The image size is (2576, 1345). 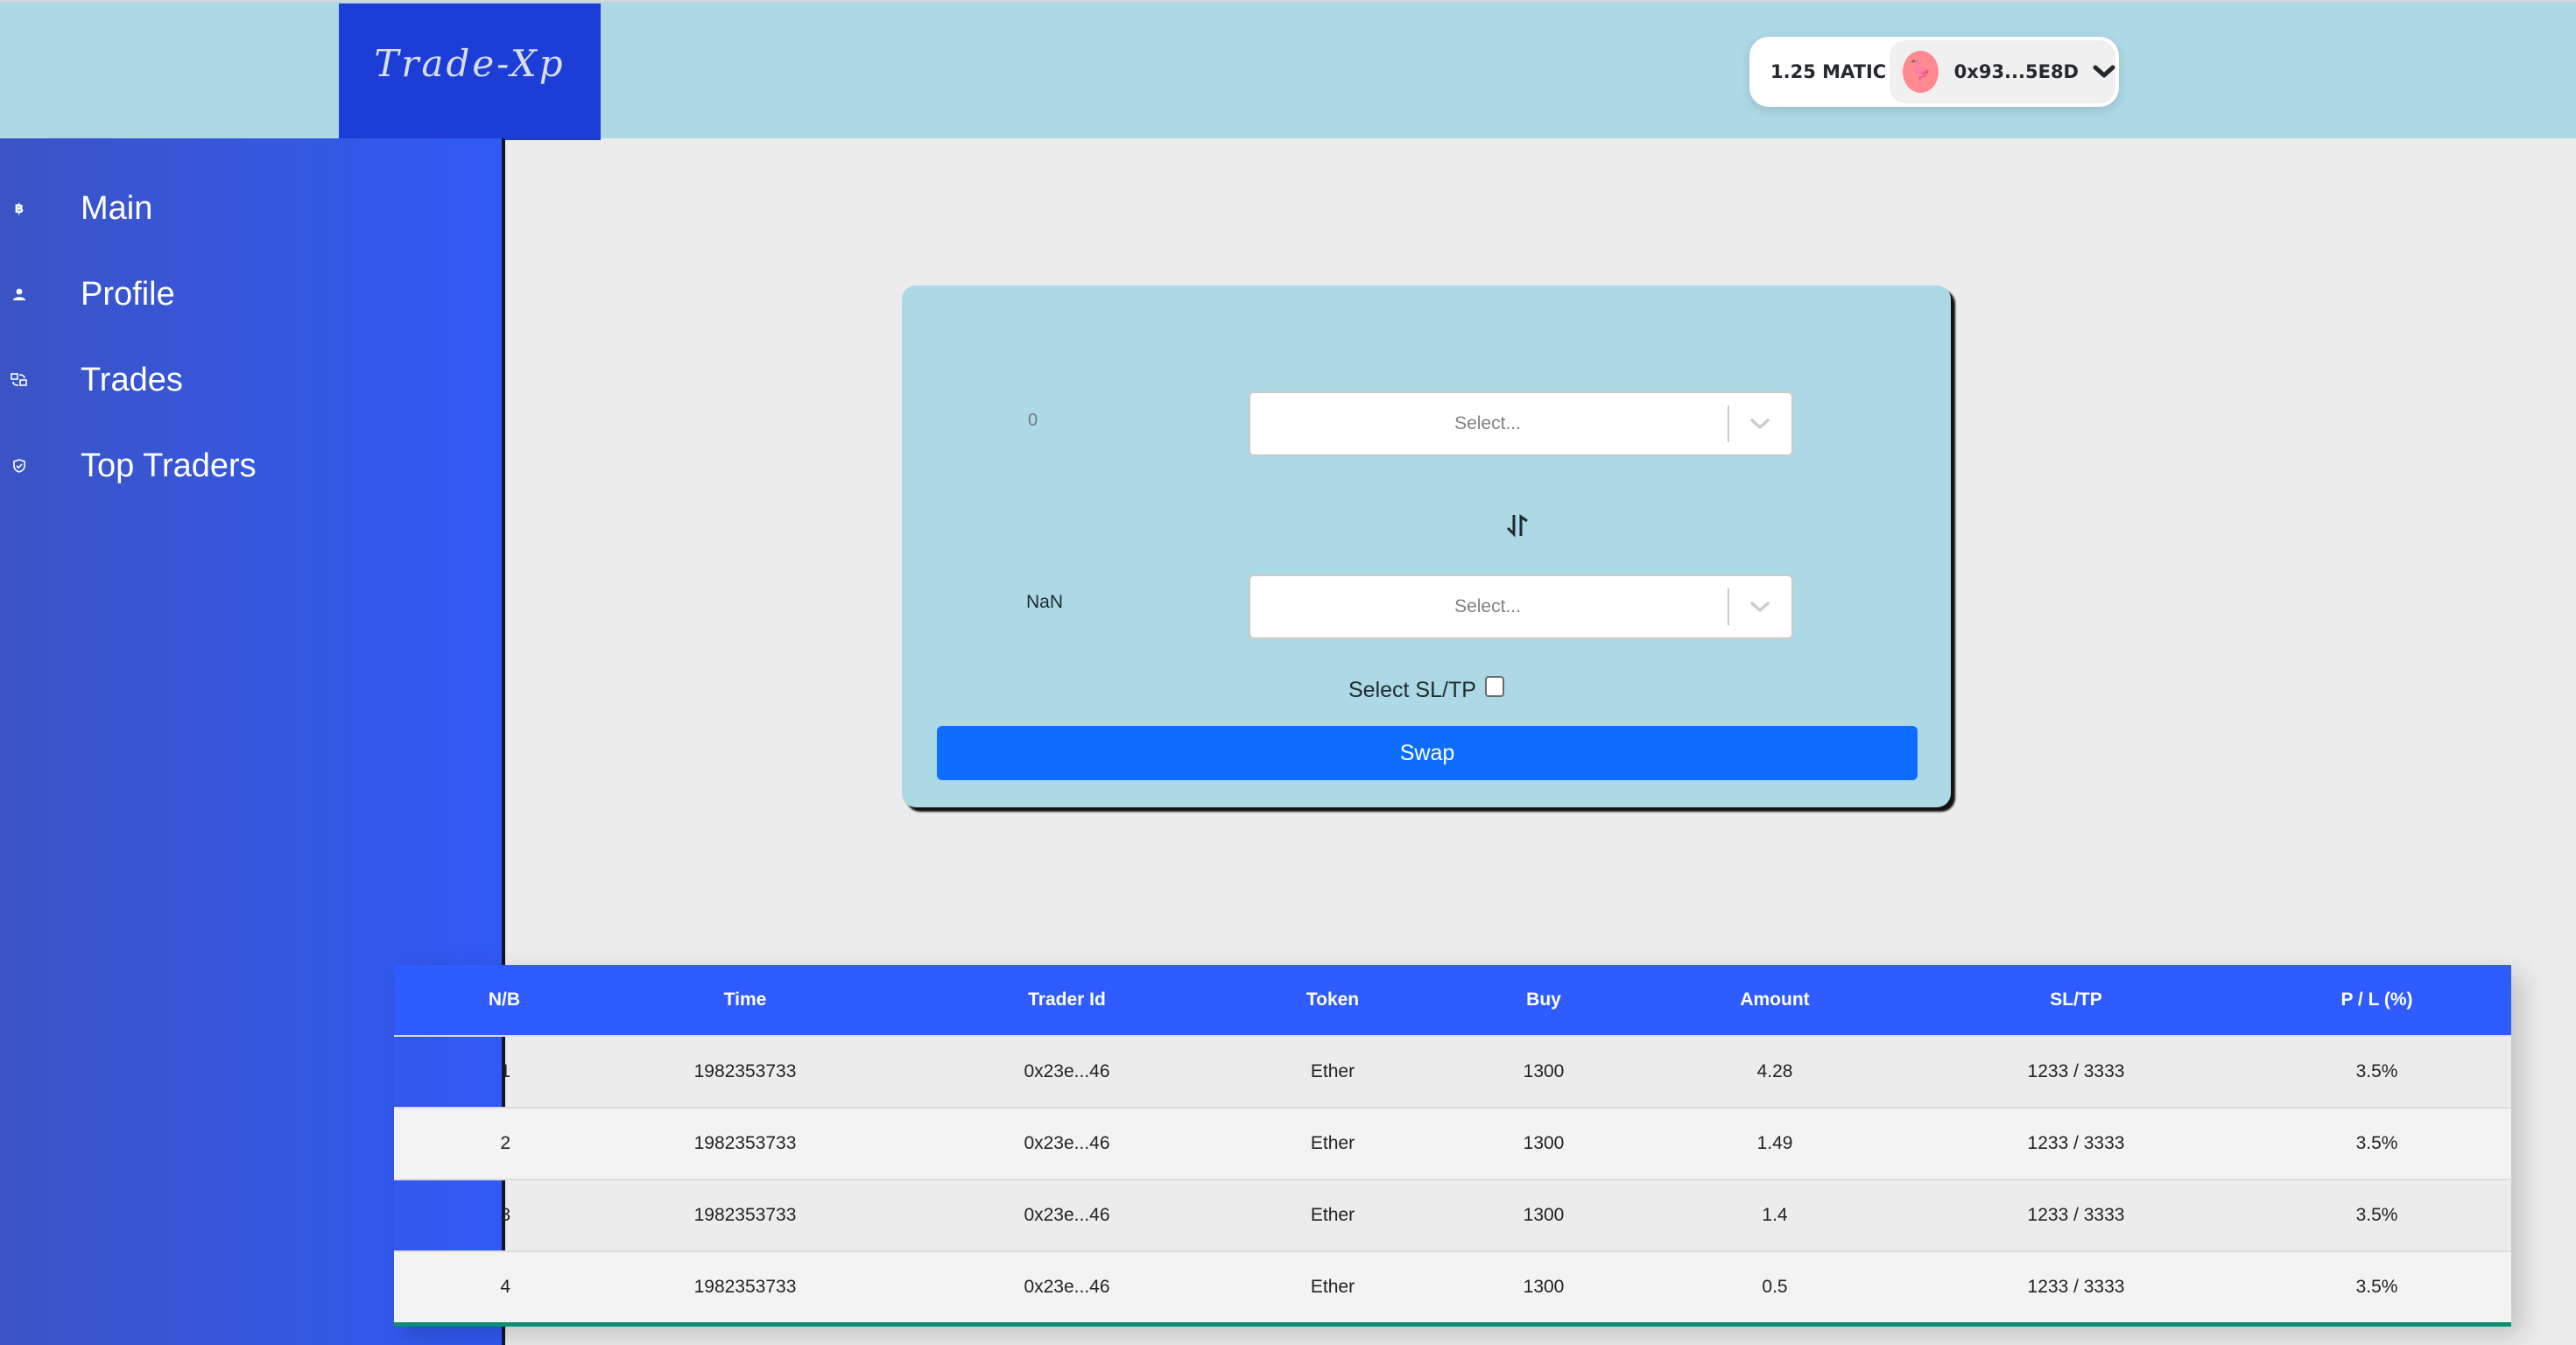 I want to click on column-header-amount: Amount, so click(x=1775, y=999).